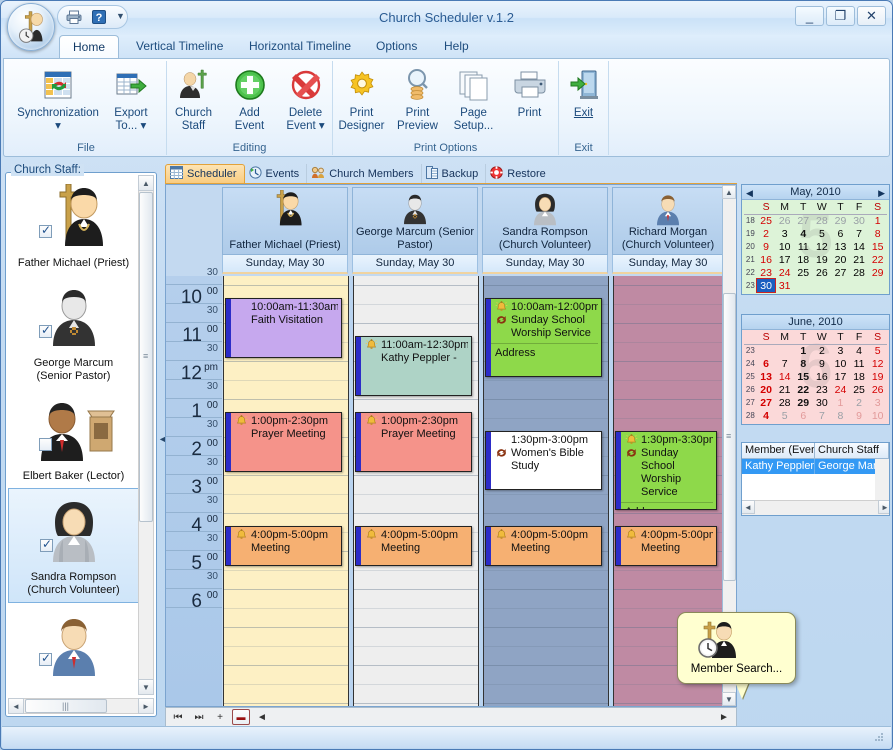 The width and height of the screenshot is (893, 750). I want to click on staff-item-sandra-rompson: Sandra Rompson(Church Volunteer), so click(73, 545).